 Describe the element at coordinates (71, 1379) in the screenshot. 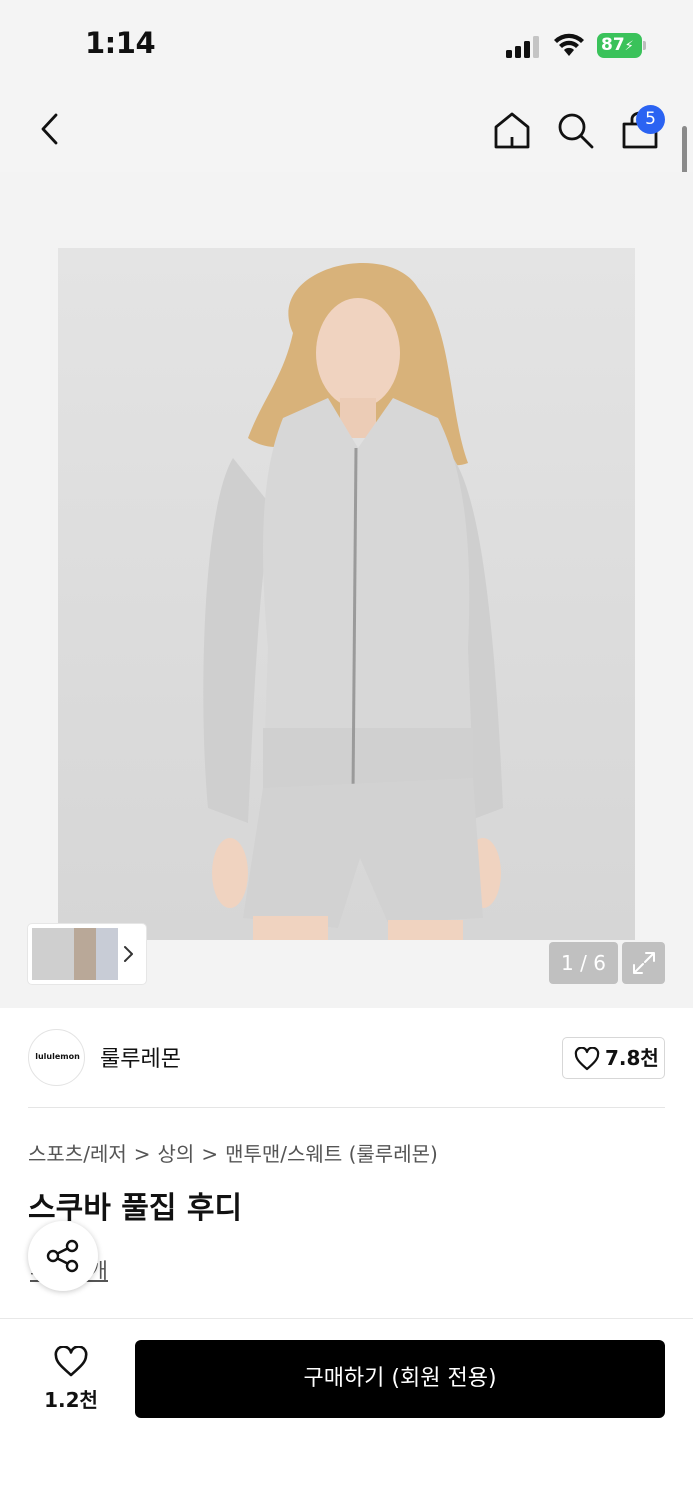

I see `wishlist-button: 1.2천` at that location.